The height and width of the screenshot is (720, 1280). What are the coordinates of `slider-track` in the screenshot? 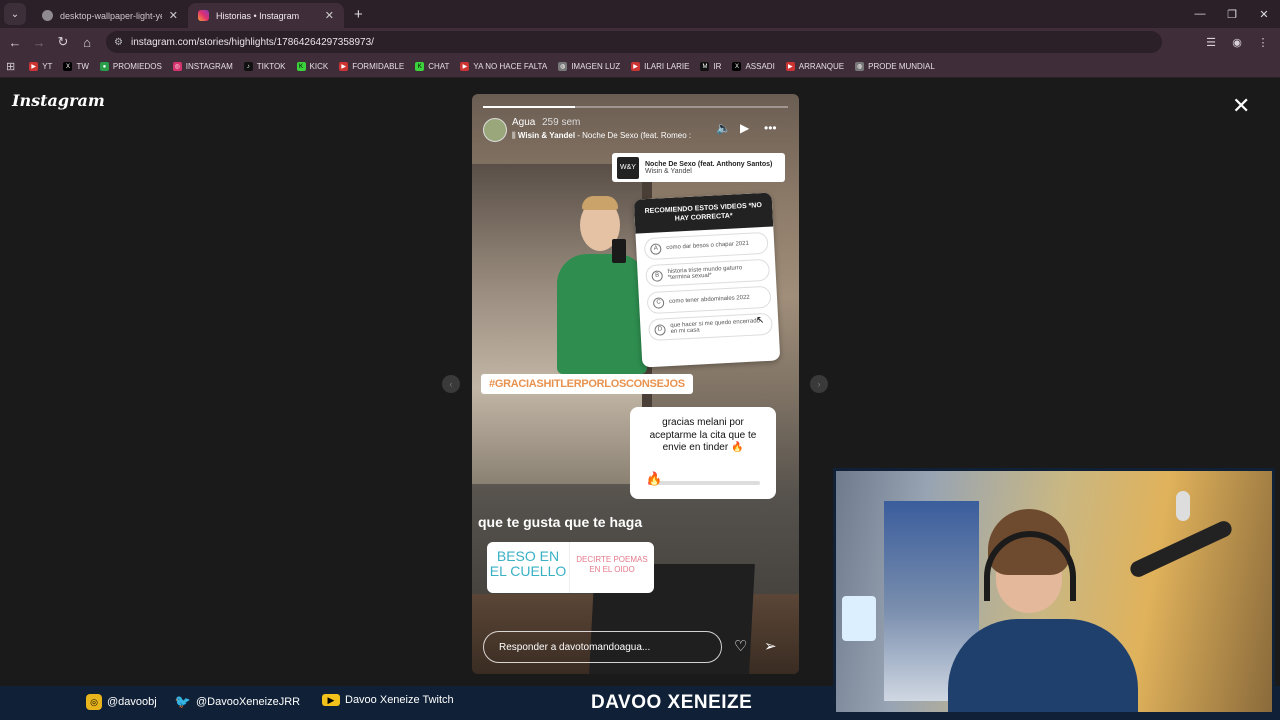 It's located at (704, 483).